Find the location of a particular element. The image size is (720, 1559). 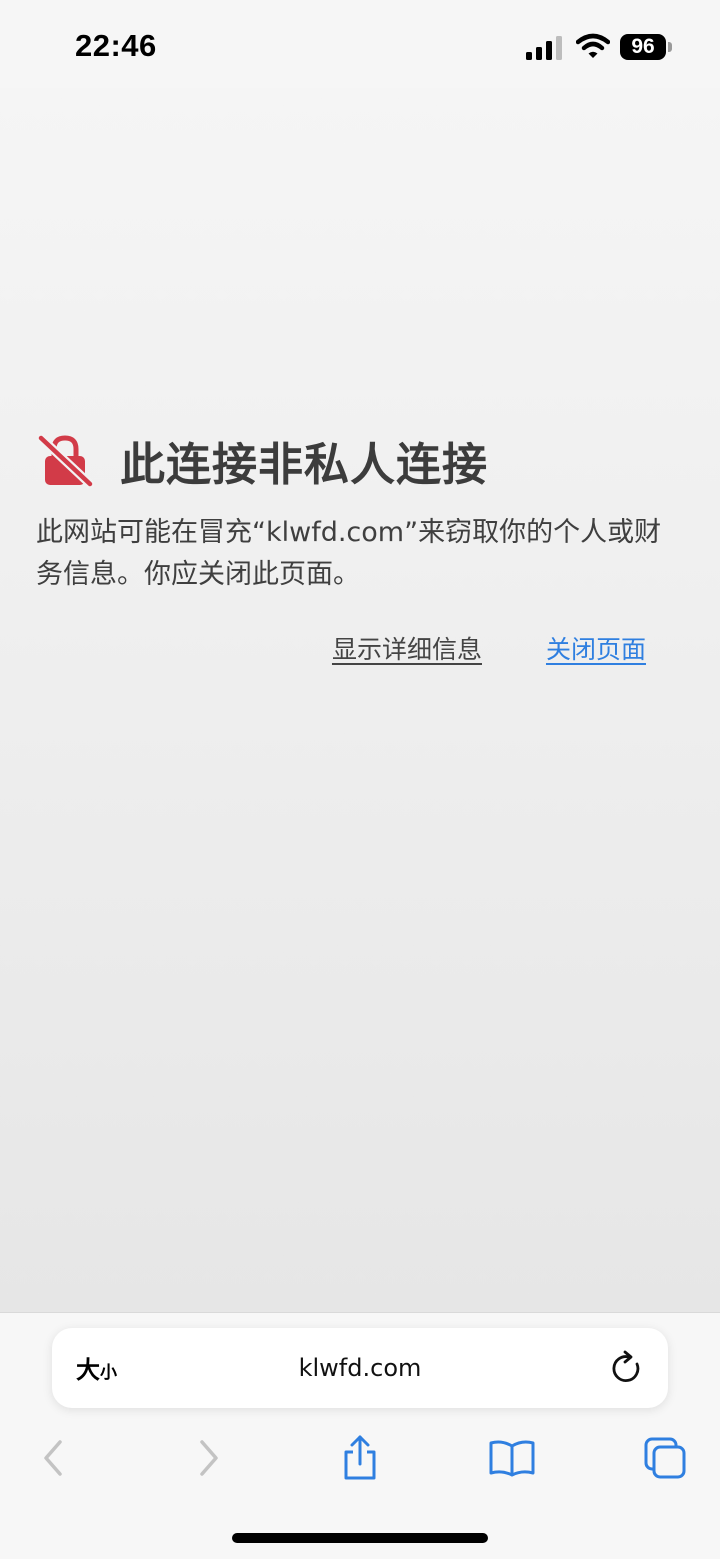

home-indicator is located at coordinates (360, 1538).